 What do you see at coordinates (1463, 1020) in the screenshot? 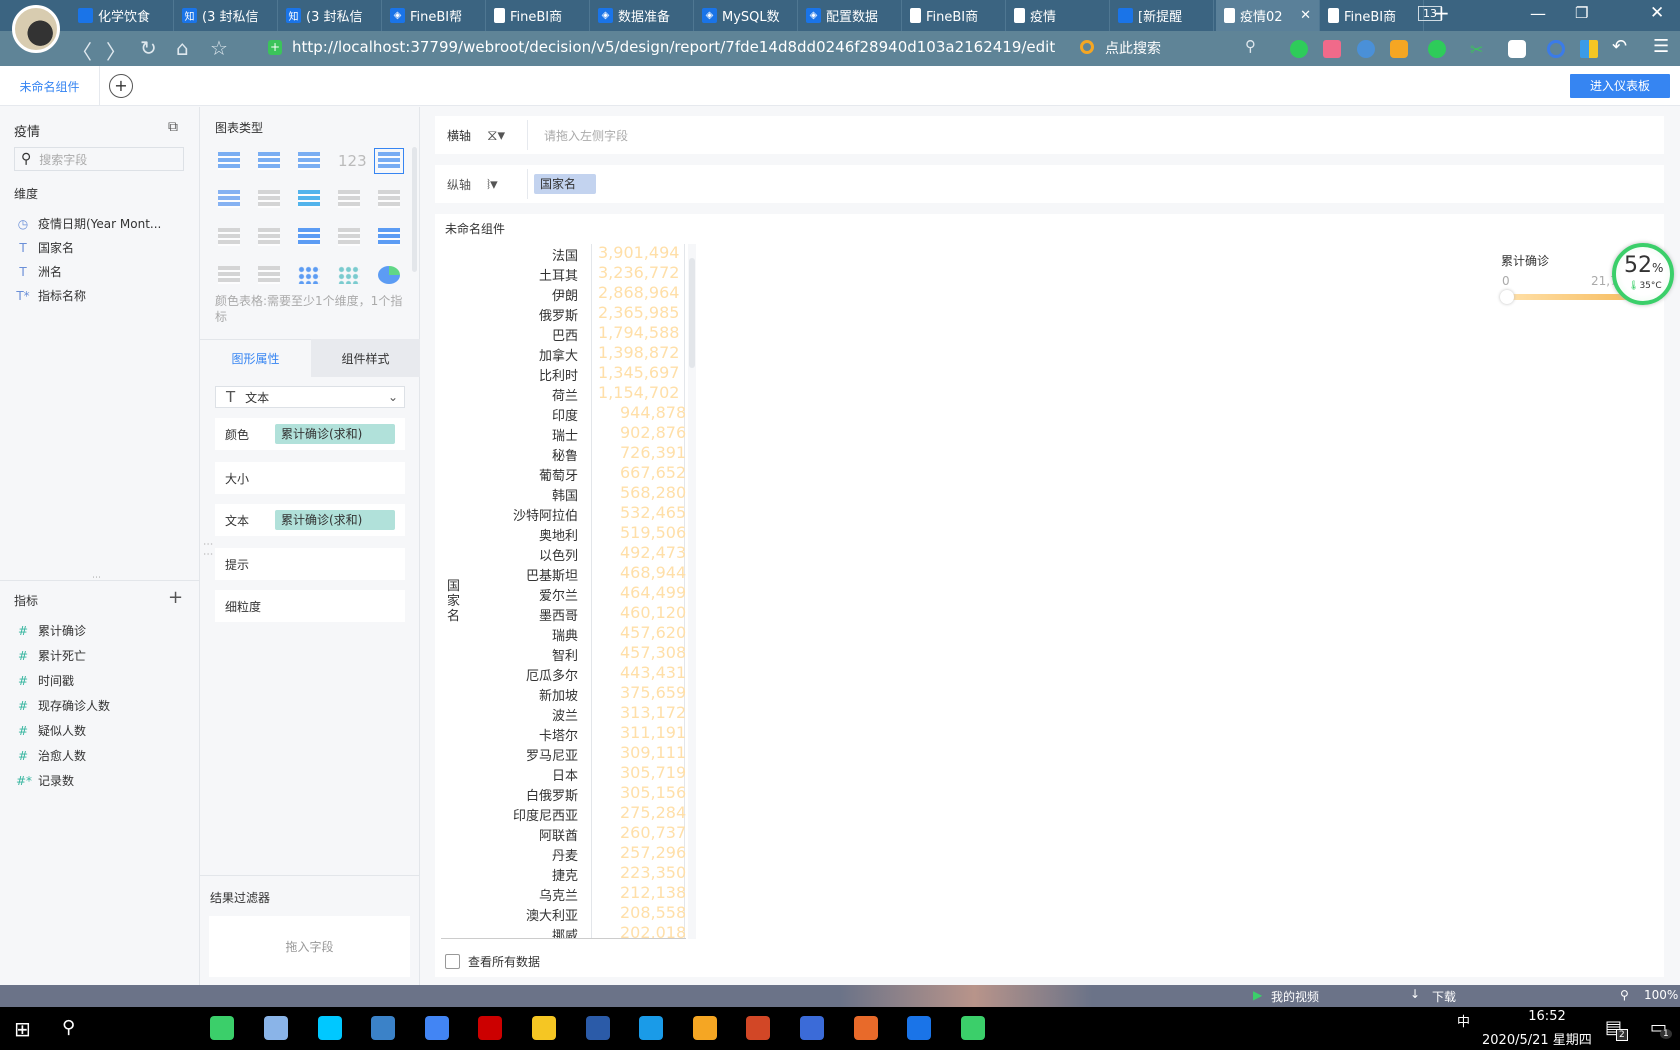
I see `ime-indicator: 中` at bounding box center [1463, 1020].